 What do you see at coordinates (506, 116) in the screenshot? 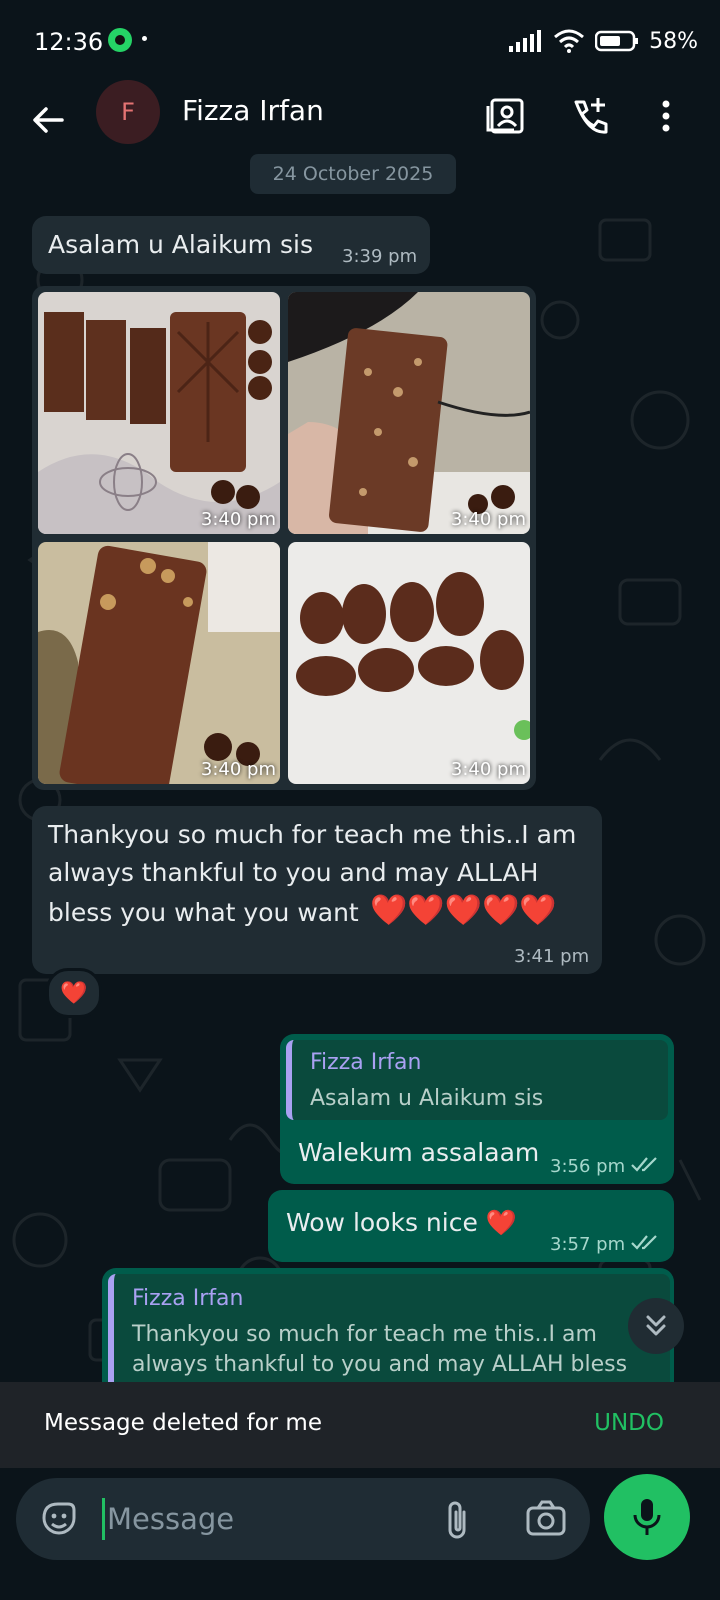
I see `contact-card-icon` at bounding box center [506, 116].